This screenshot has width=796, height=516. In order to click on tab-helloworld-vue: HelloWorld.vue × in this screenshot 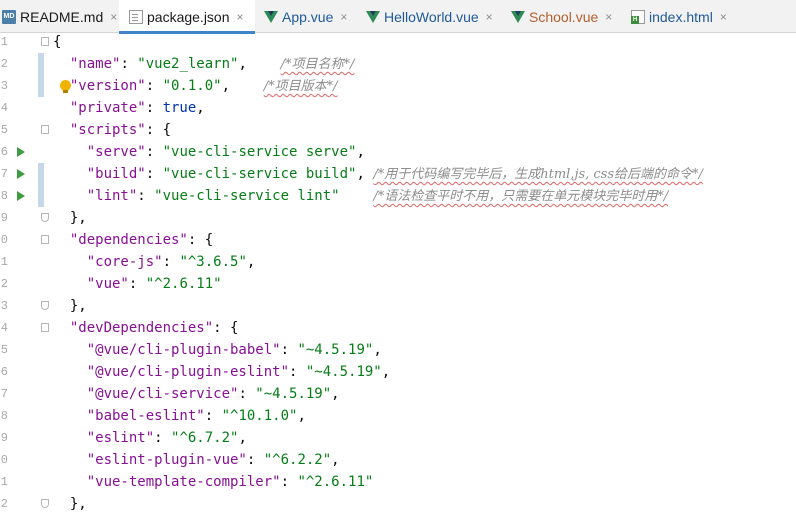, I will do `click(429, 16)`.